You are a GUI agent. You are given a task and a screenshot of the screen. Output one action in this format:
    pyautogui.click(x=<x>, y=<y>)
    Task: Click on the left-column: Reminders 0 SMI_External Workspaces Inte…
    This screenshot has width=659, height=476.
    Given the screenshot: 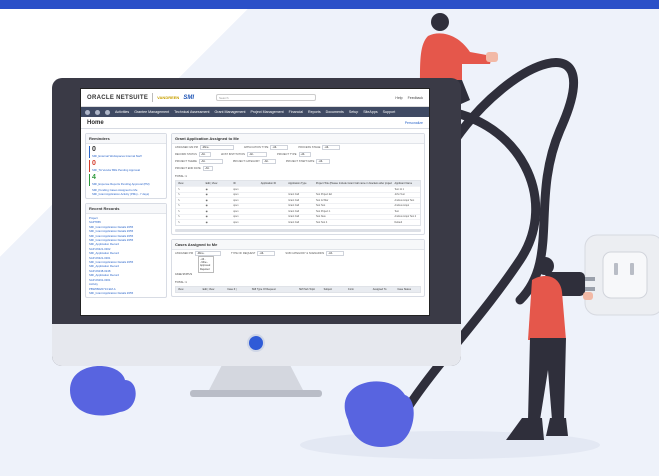 What is the action you would take?
    pyautogui.click(x=126, y=216)
    